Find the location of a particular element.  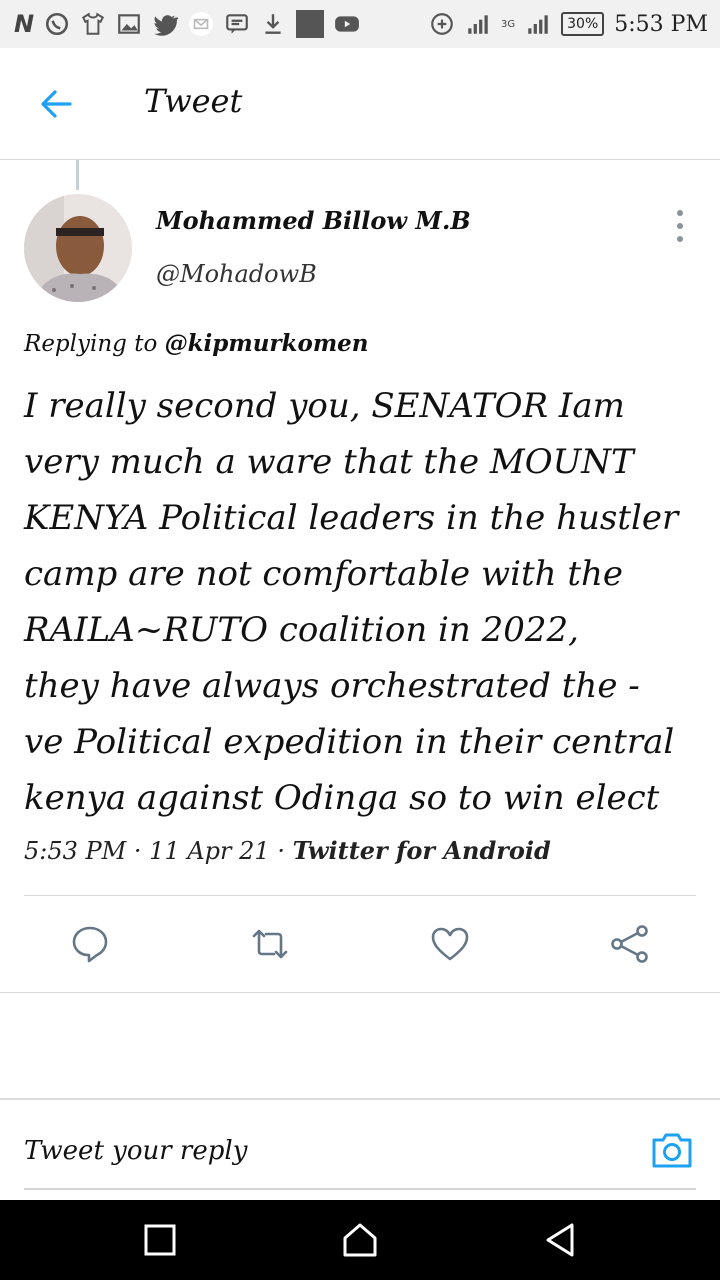

network-type: 3G is located at coordinates (508, 24).